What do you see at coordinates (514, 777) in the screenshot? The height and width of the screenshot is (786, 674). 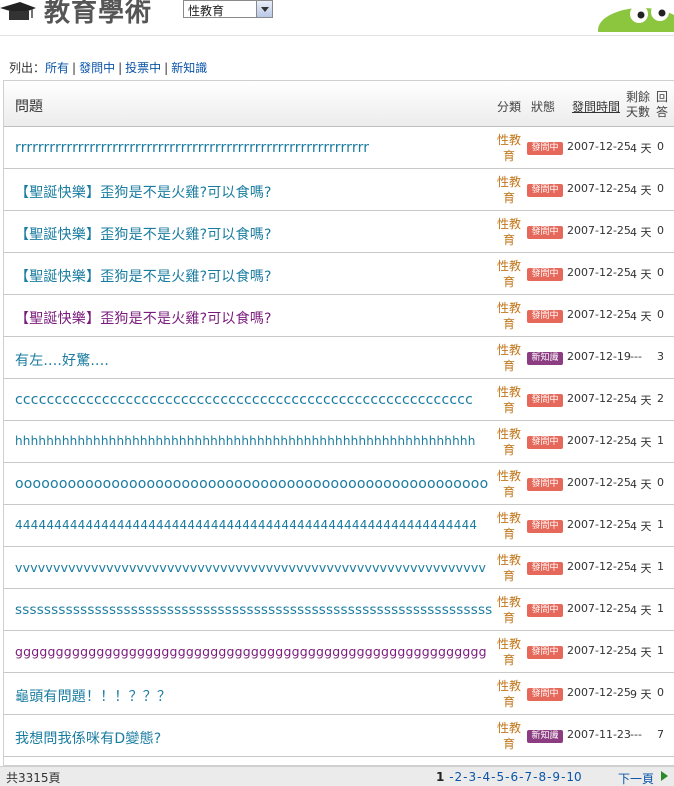 I see `page-link: 6` at bounding box center [514, 777].